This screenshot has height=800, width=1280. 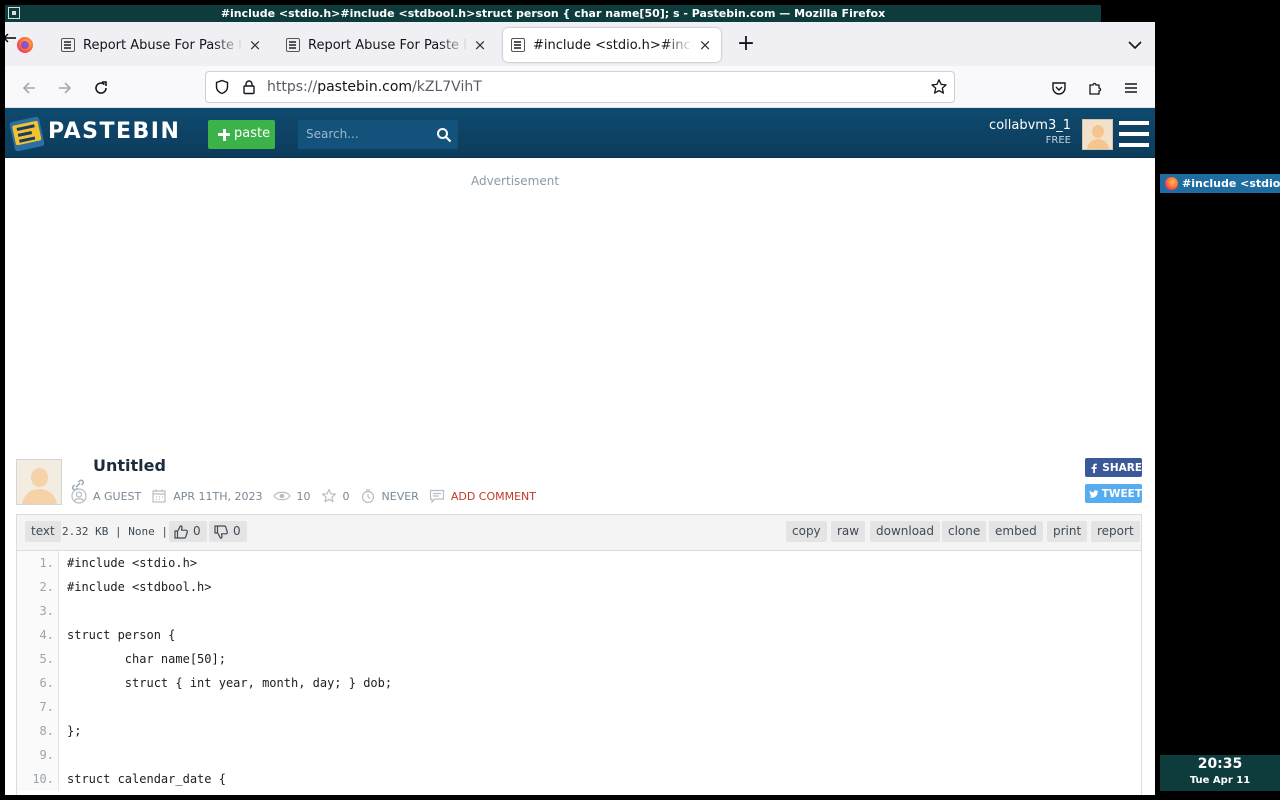 I want to click on window-menu-button, so click(x=14, y=13).